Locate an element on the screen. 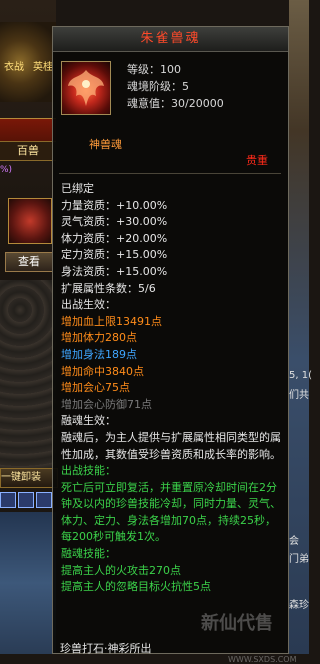  background-right-panel: 5, 1( 们共 会 门弟 森珍 is located at coordinates (300, 327).